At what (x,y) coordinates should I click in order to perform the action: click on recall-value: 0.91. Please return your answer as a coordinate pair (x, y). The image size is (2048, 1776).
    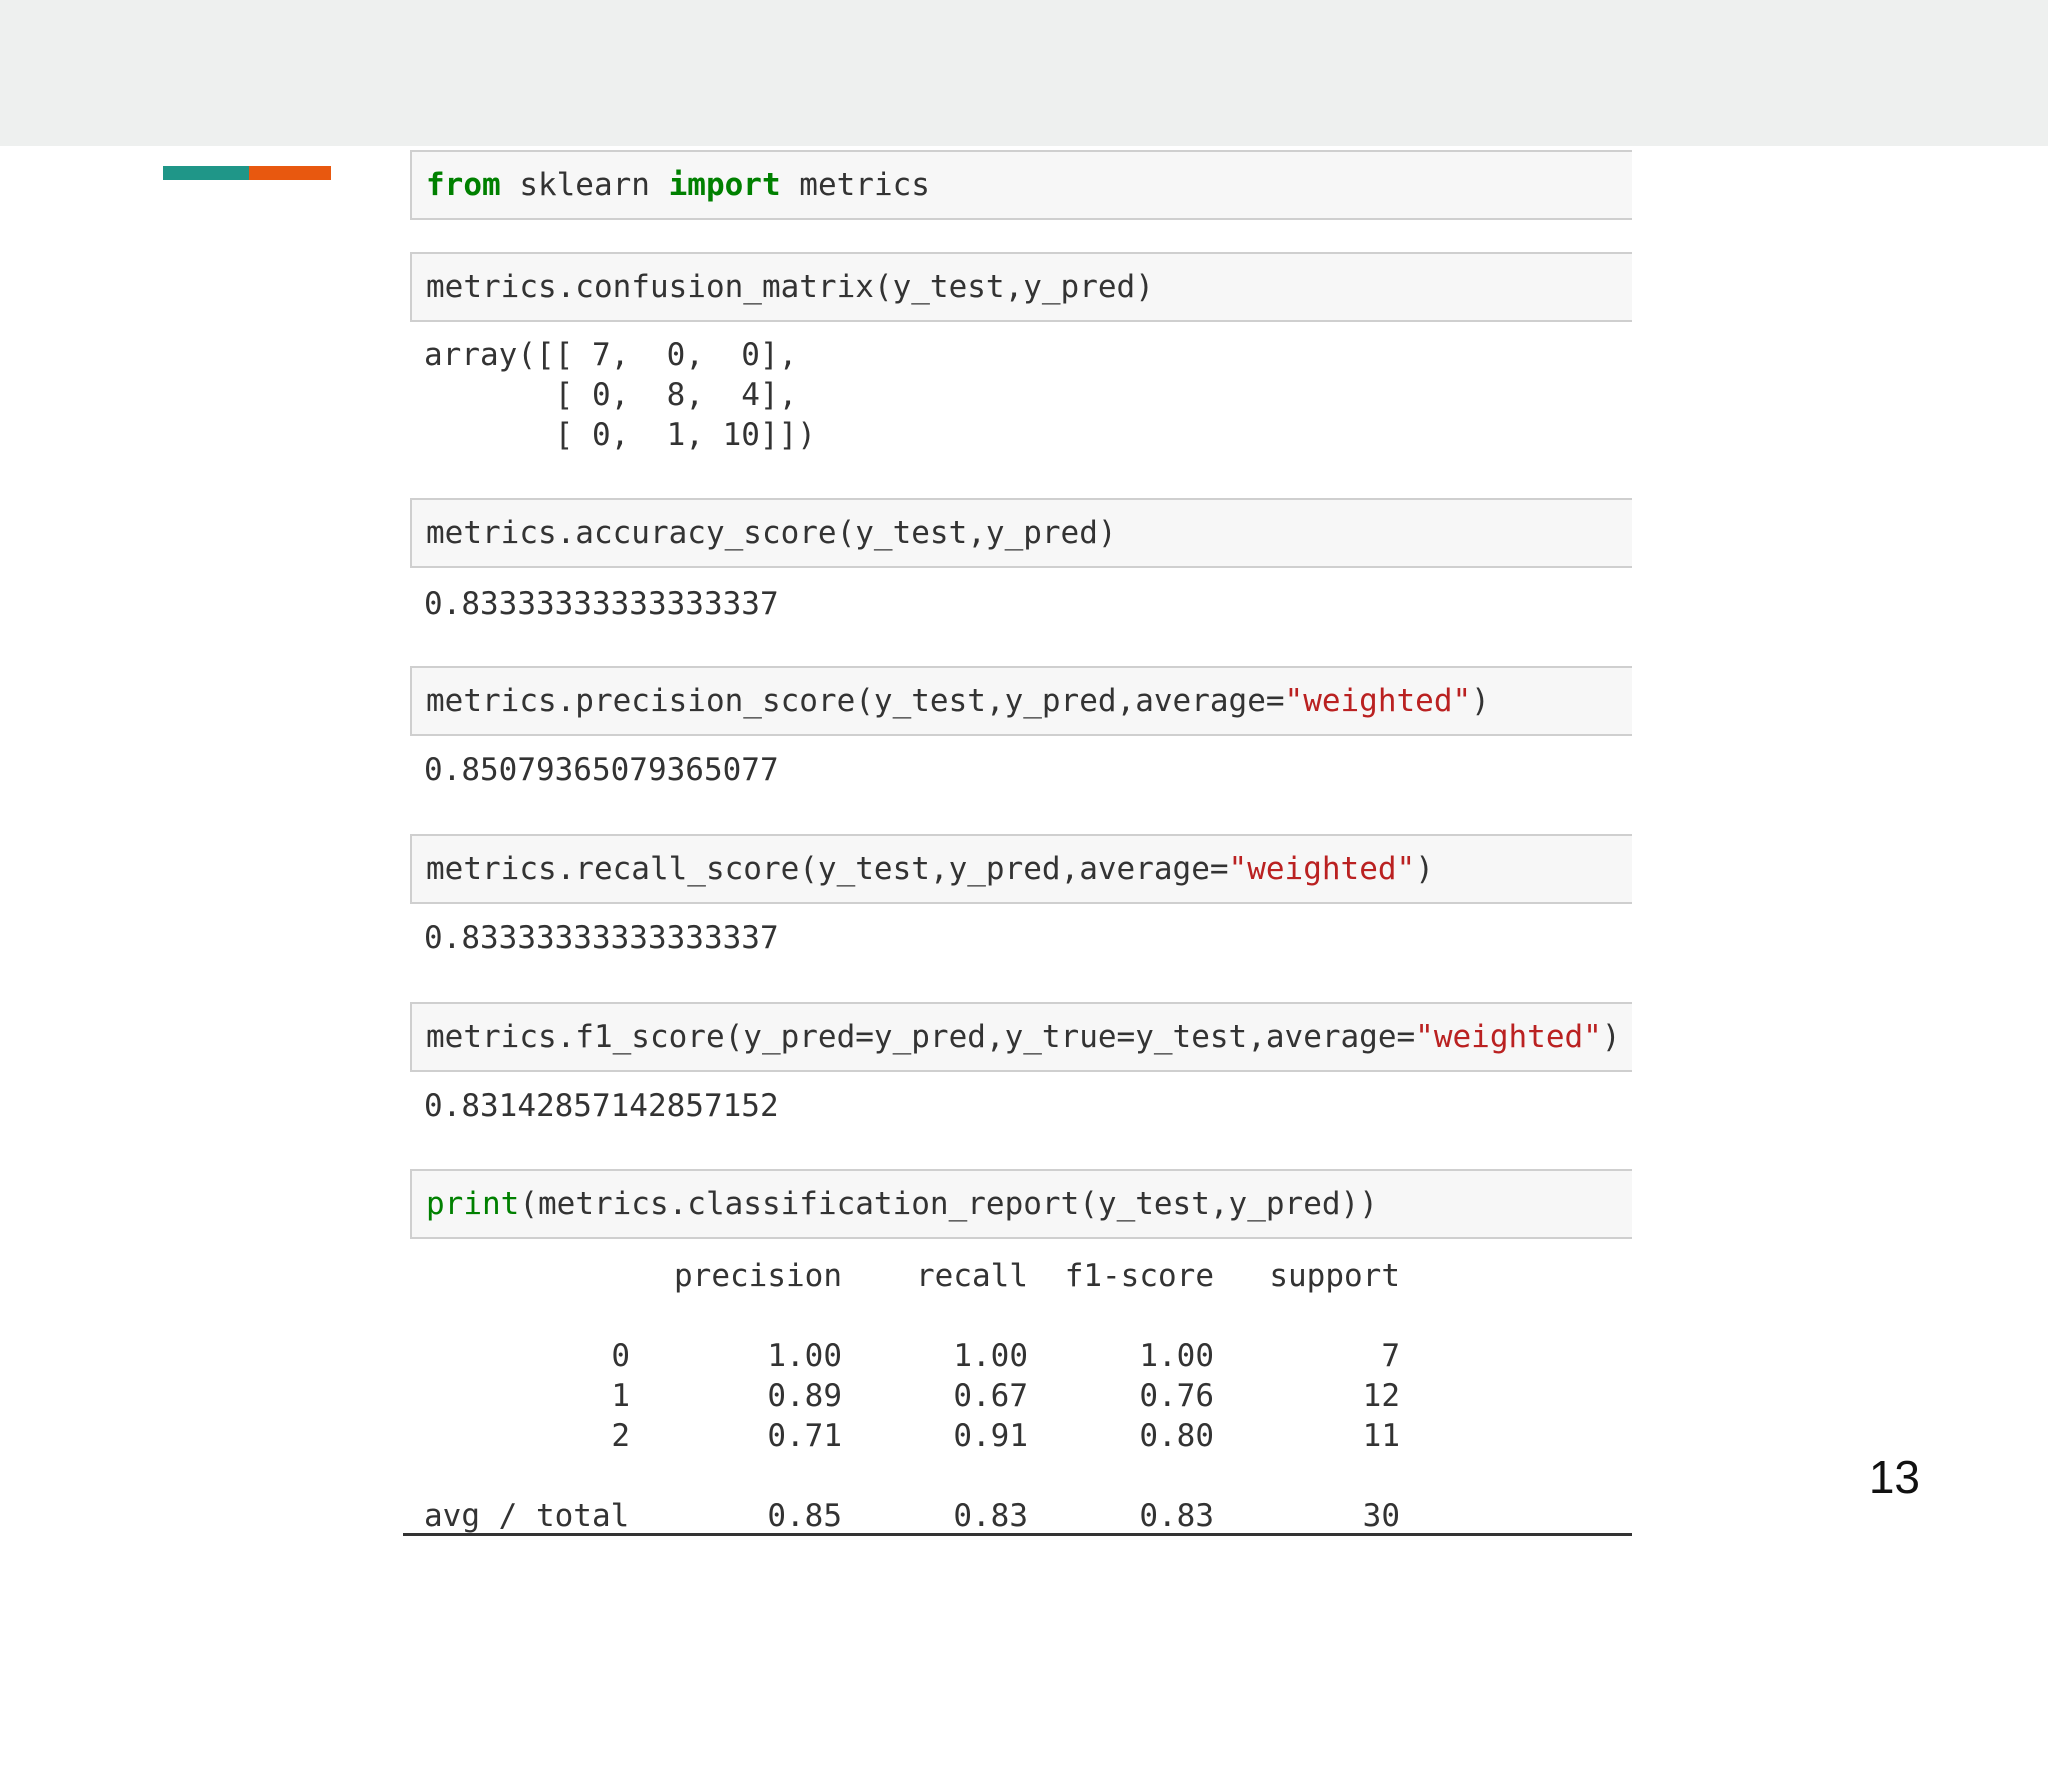
    Looking at the image, I should click on (990, 1436).